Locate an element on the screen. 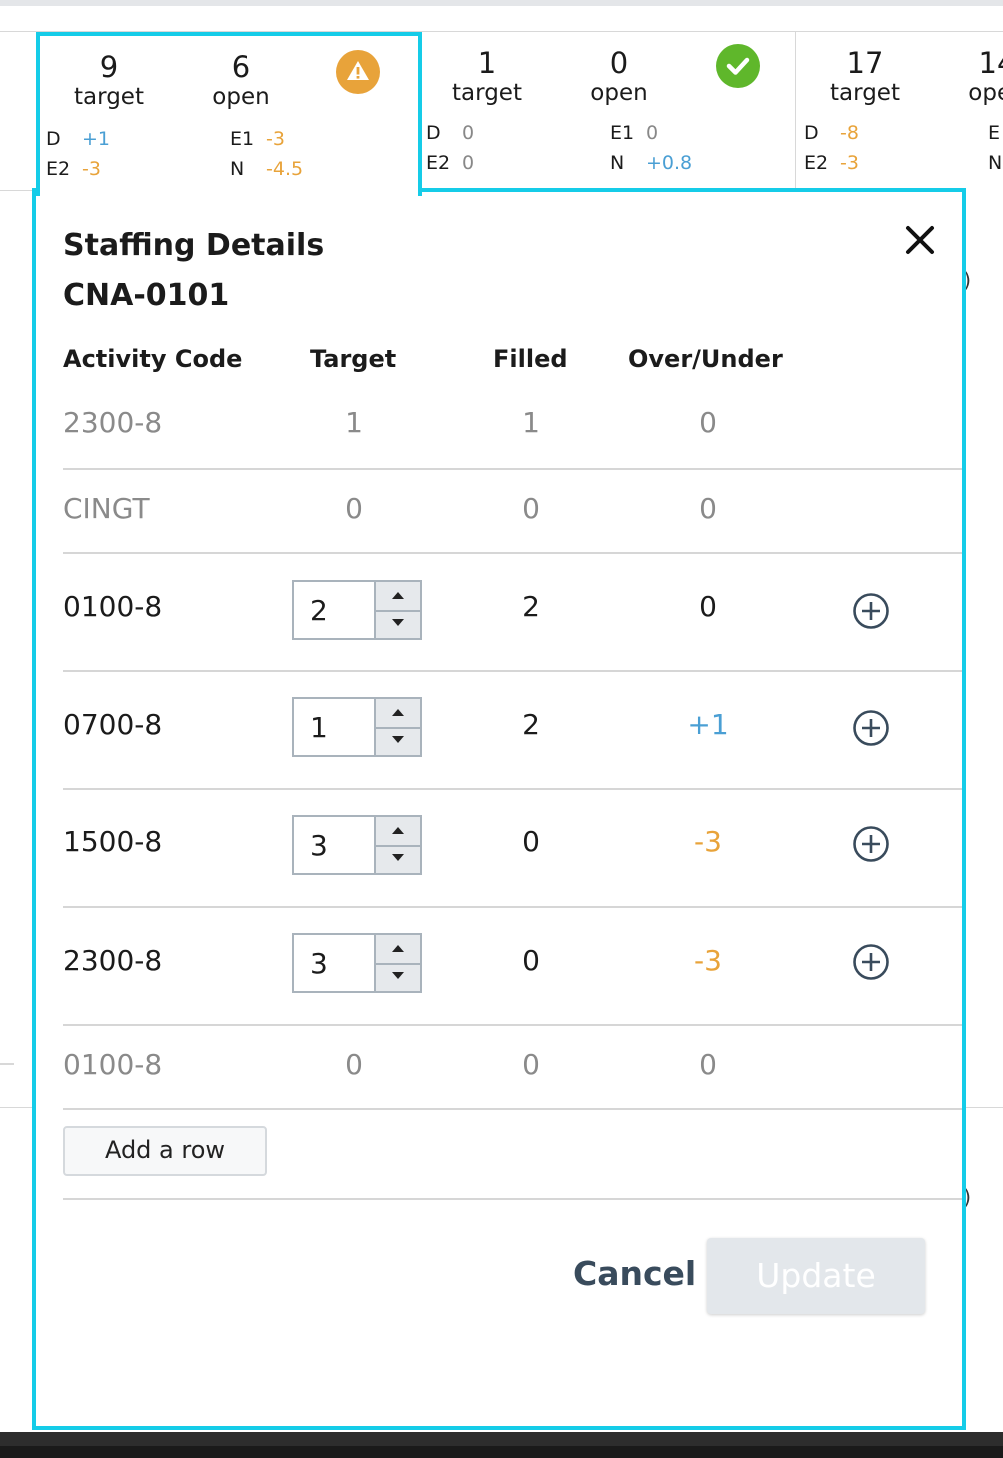 The height and width of the screenshot is (1458, 1003). target-stat: 1 target is located at coordinates (487, 76).